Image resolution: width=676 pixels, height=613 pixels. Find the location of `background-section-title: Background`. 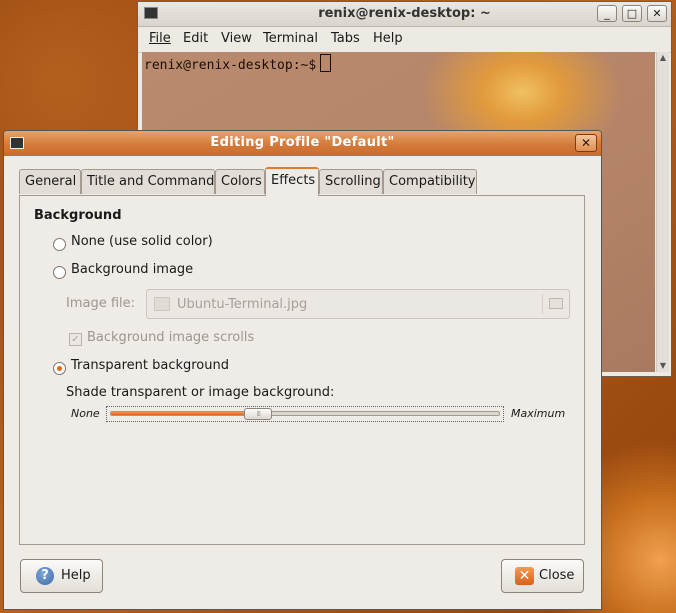

background-section-title: Background is located at coordinates (78, 215).